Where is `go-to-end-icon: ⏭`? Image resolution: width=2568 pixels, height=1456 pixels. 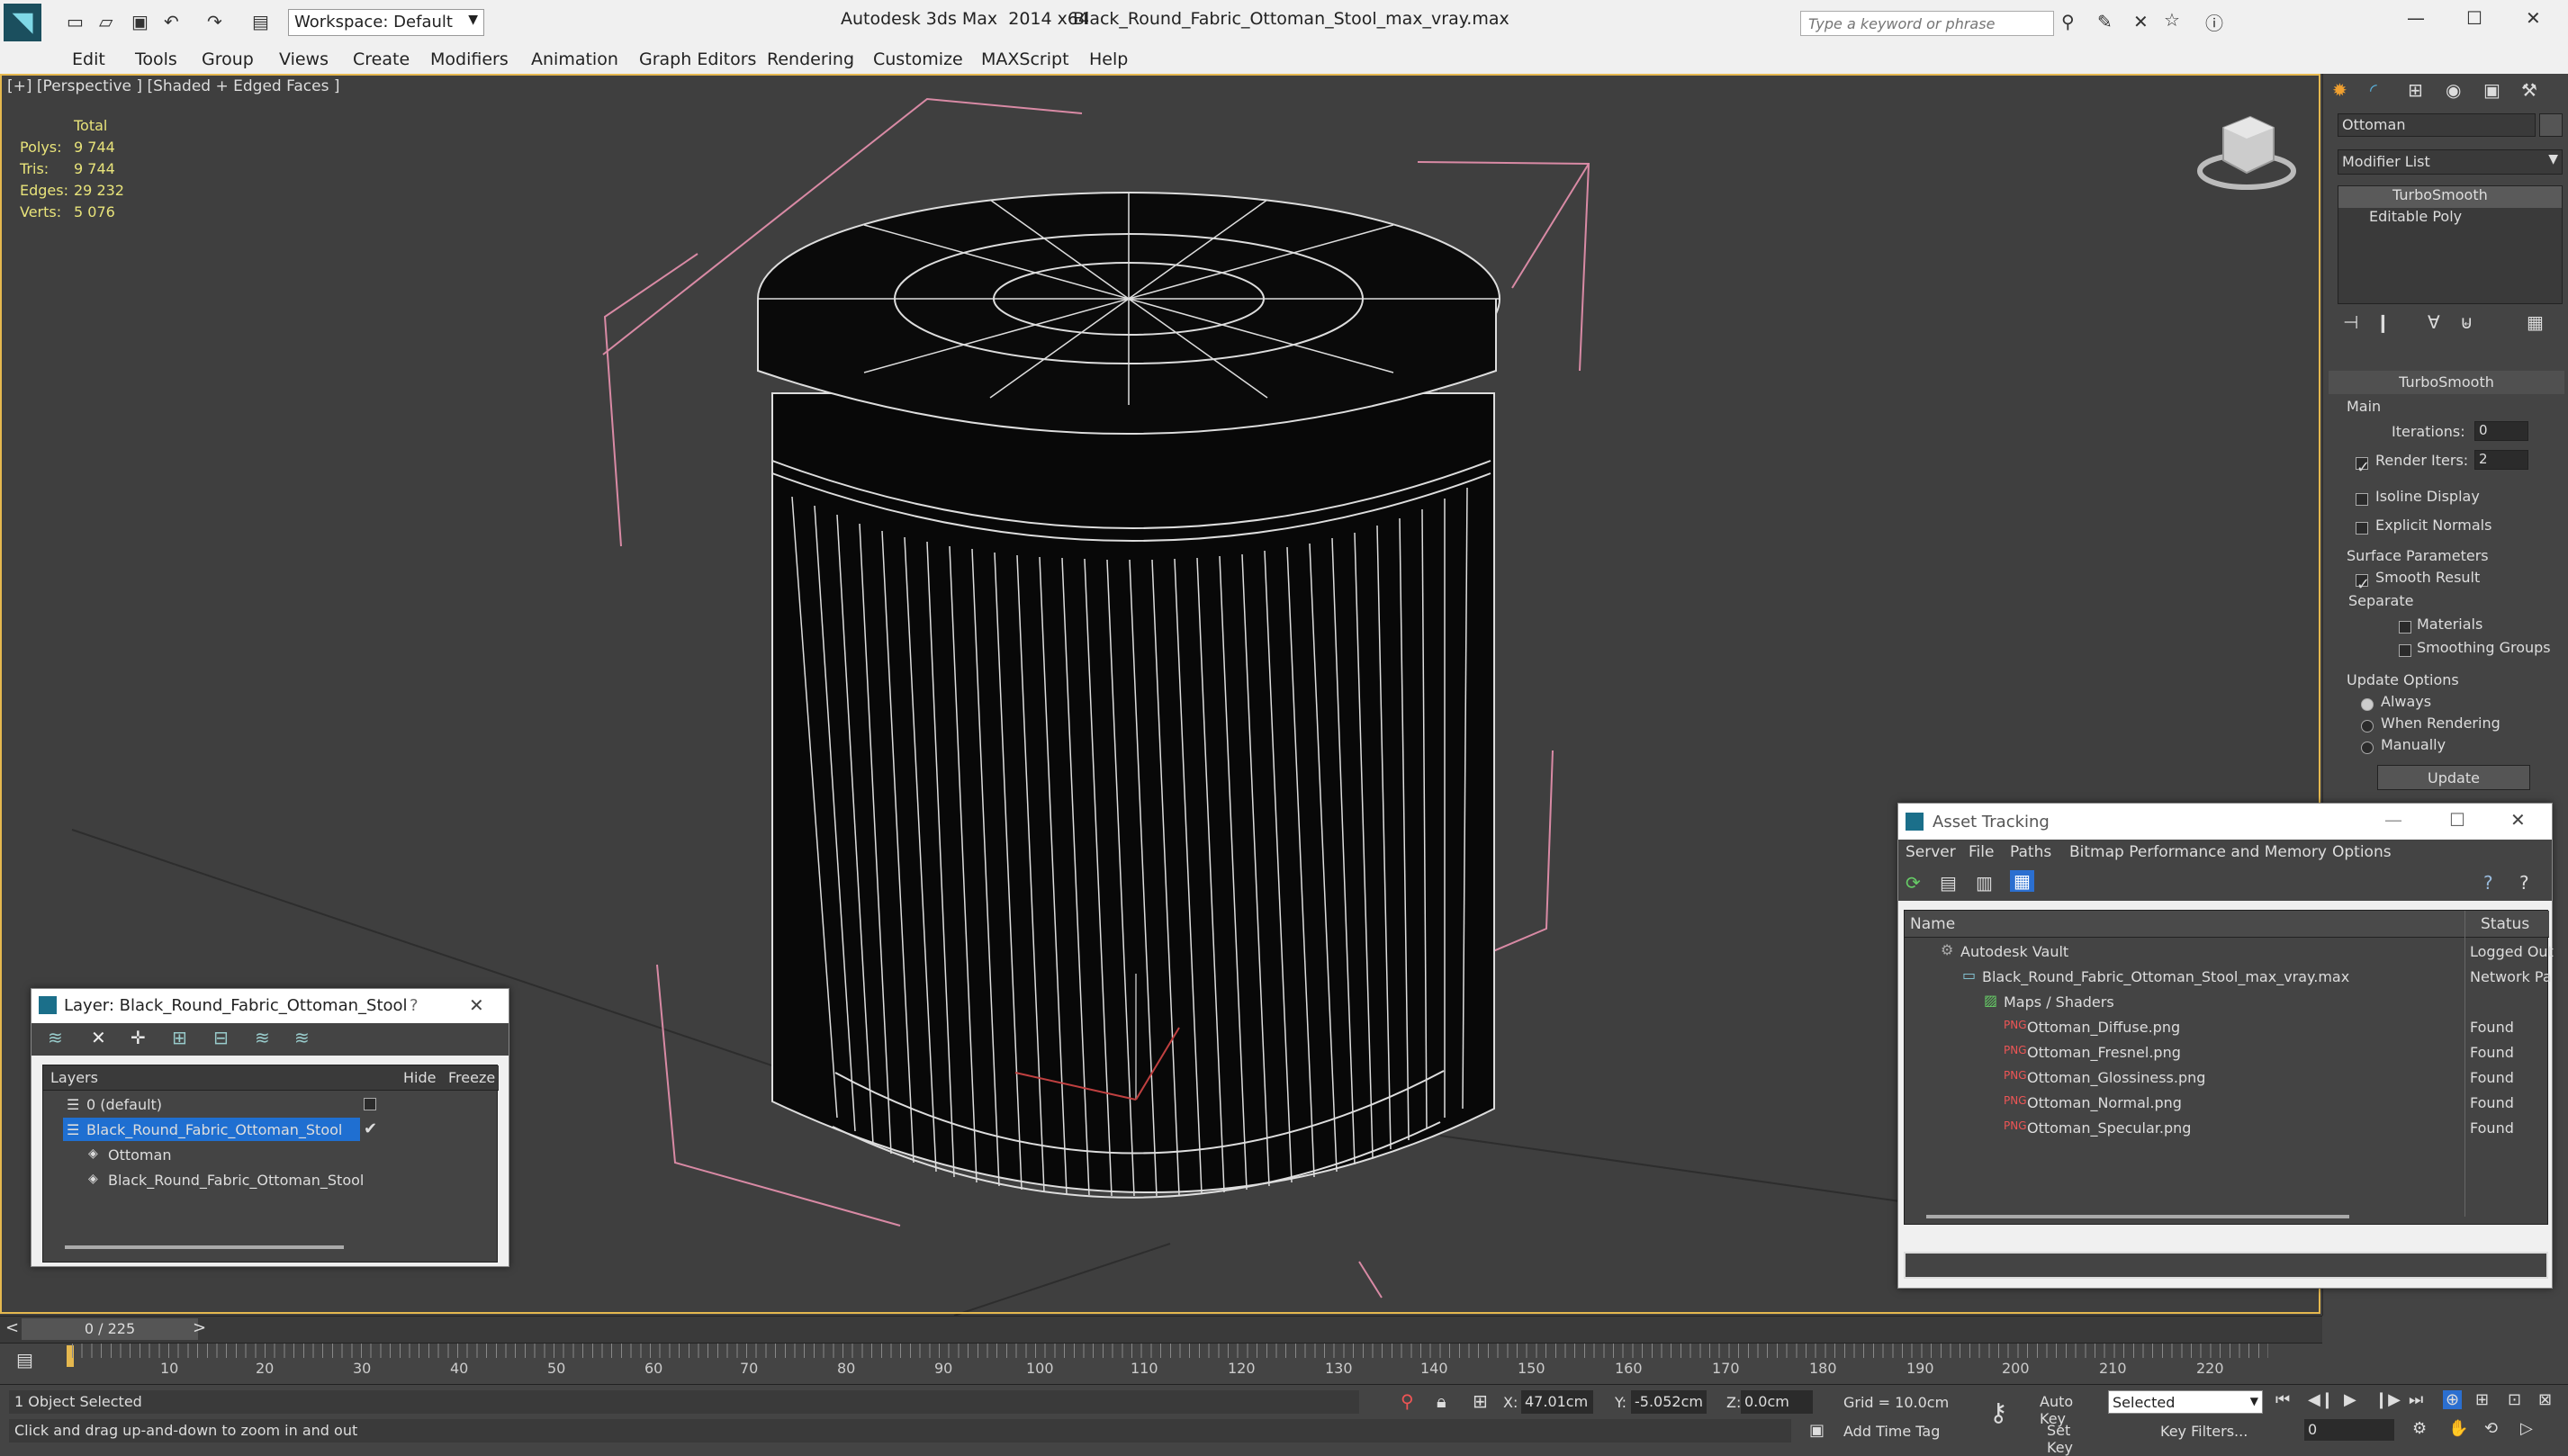
go-to-end-icon: ⏭ is located at coordinates (2416, 1399).